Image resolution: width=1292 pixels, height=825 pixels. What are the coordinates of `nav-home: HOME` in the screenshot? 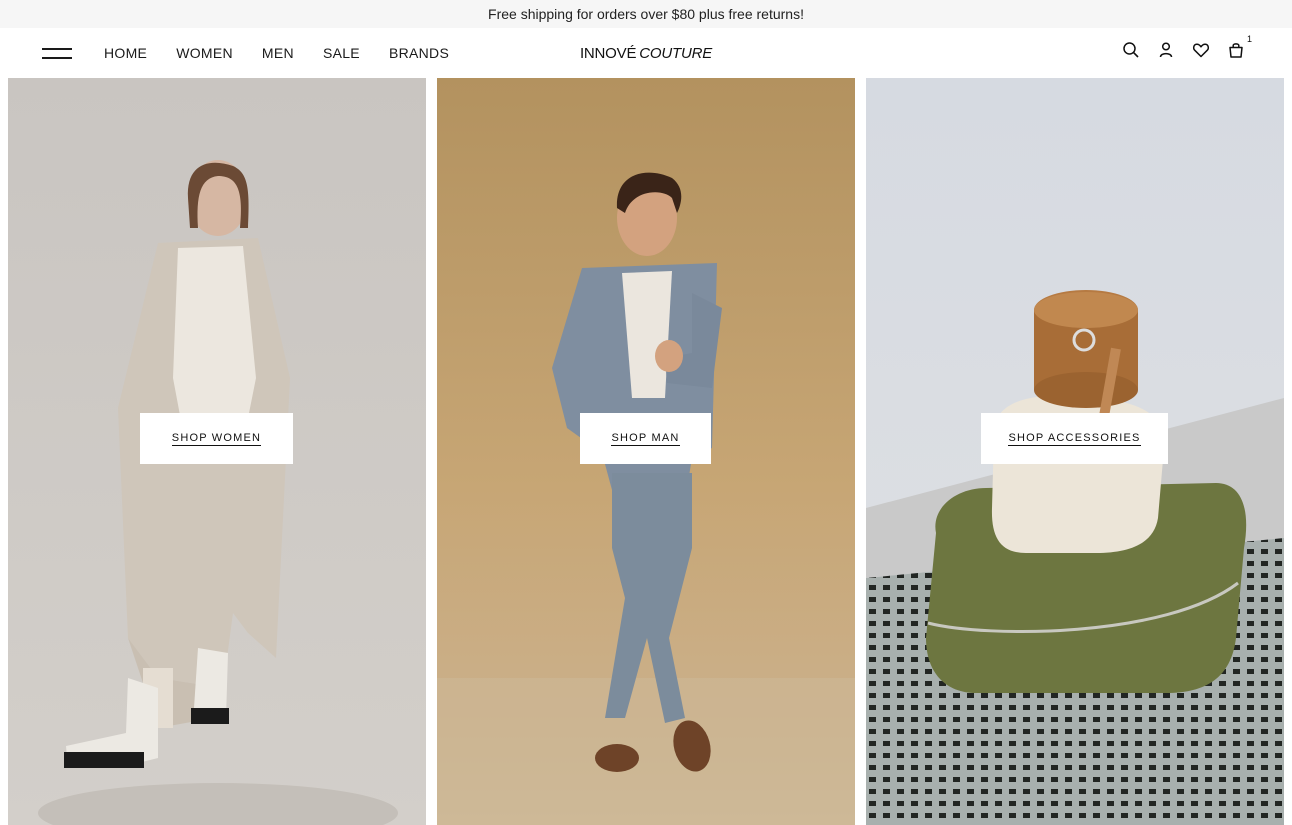 It's located at (125, 53).